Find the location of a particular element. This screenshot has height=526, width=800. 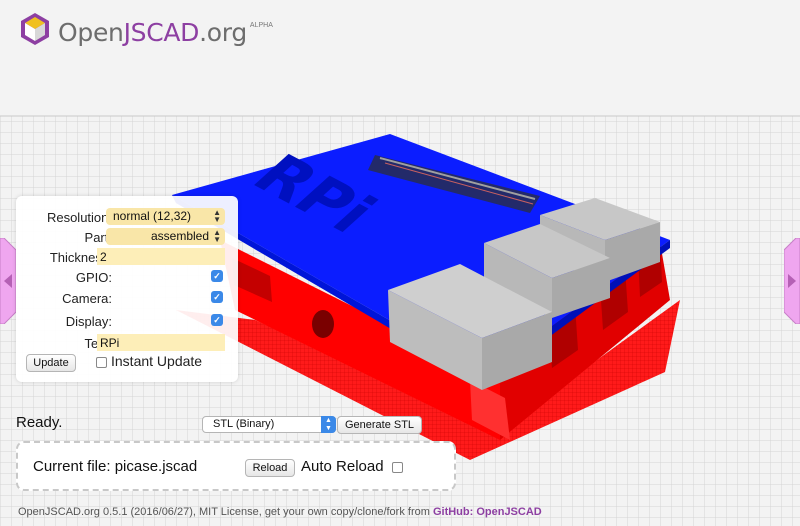

part-select: assembled ▲ ▼ is located at coordinates (165, 236).